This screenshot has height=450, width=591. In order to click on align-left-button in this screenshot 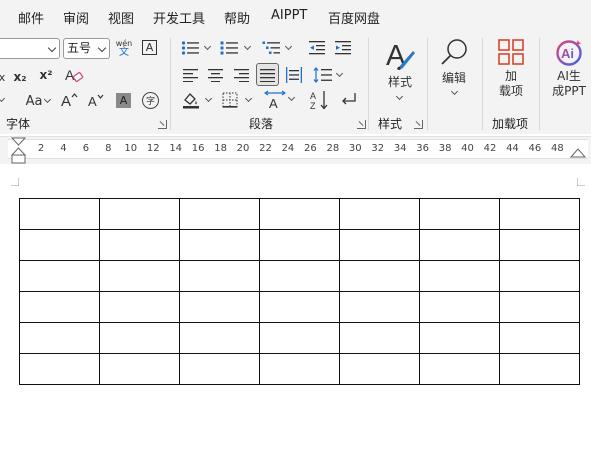, I will do `click(191, 75)`.